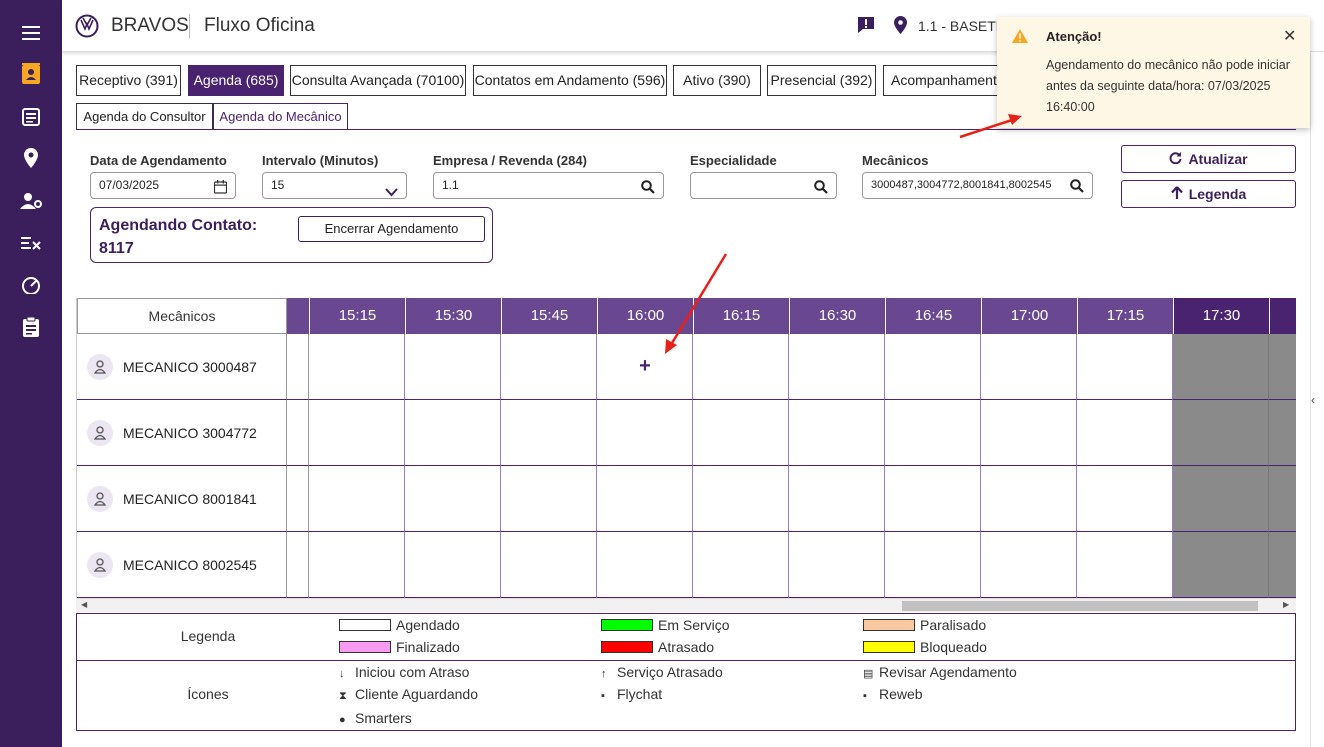 This screenshot has height=747, width=1324. What do you see at coordinates (412, 672) in the screenshot?
I see `icon-legend-label: Iniciou com Atraso` at bounding box center [412, 672].